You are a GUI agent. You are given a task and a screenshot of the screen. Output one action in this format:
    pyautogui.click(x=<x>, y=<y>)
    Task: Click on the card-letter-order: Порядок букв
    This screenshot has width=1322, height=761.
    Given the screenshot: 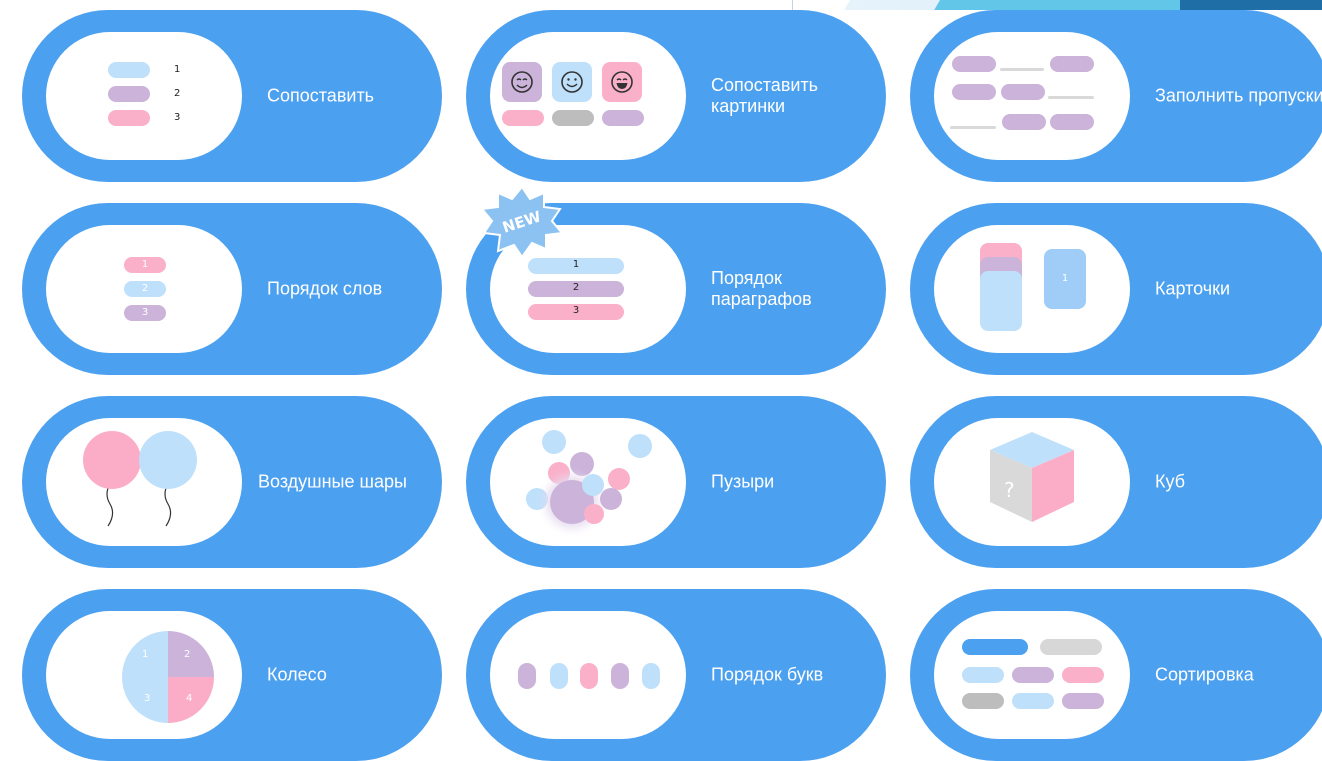 What is the action you would take?
    pyautogui.click(x=676, y=675)
    